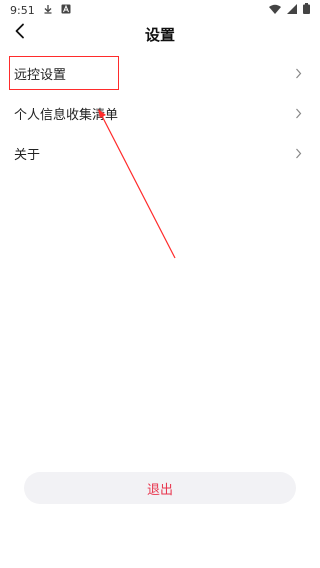 The width and height of the screenshot is (320, 568). I want to click on wifi-icon, so click(275, 10).